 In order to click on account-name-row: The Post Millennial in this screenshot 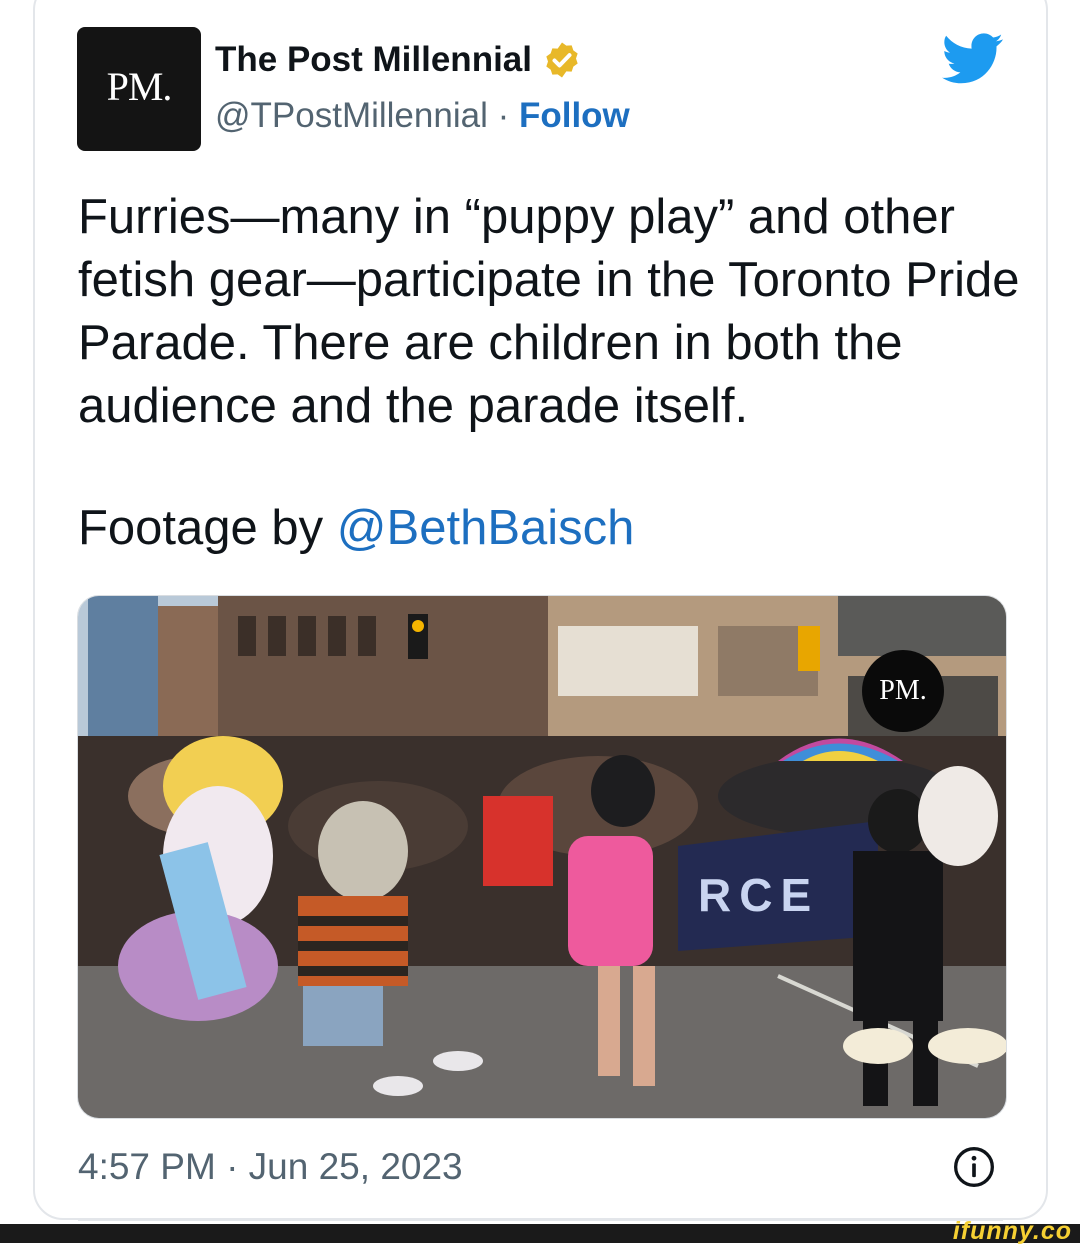, I will do `click(398, 60)`.